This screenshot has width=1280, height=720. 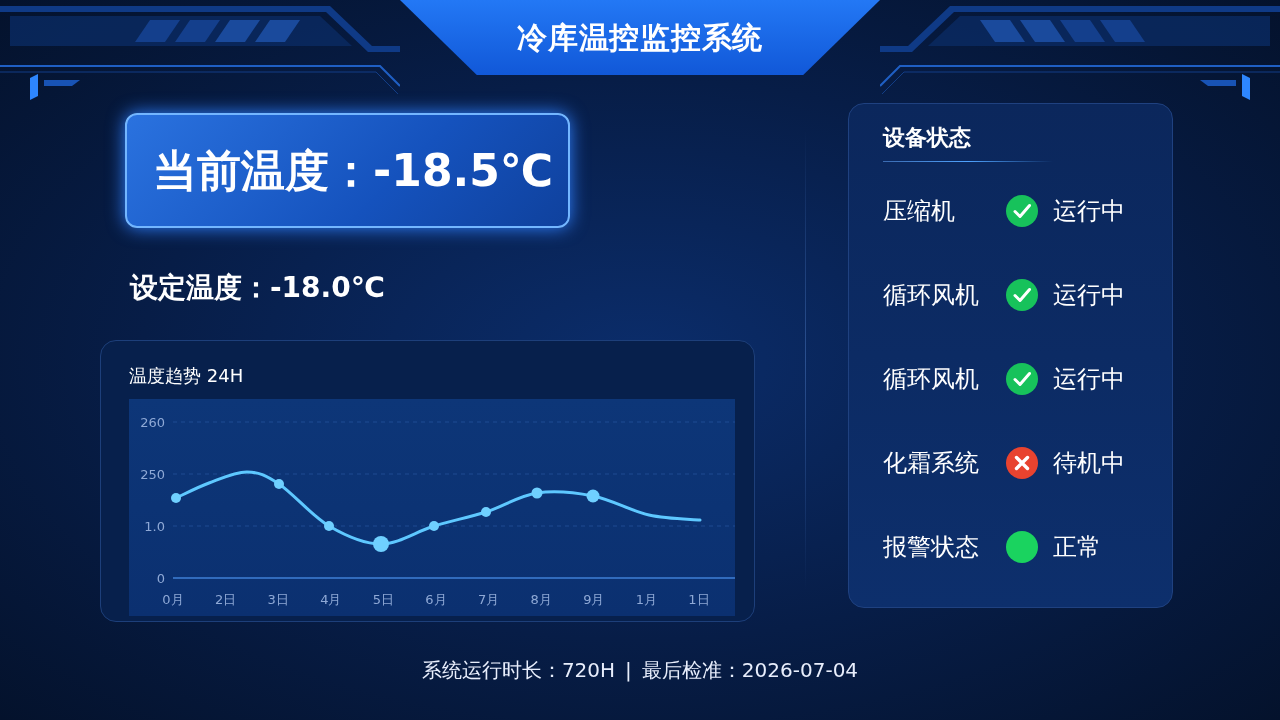 What do you see at coordinates (927, 138) in the screenshot?
I see `panel-title: 设备状态` at bounding box center [927, 138].